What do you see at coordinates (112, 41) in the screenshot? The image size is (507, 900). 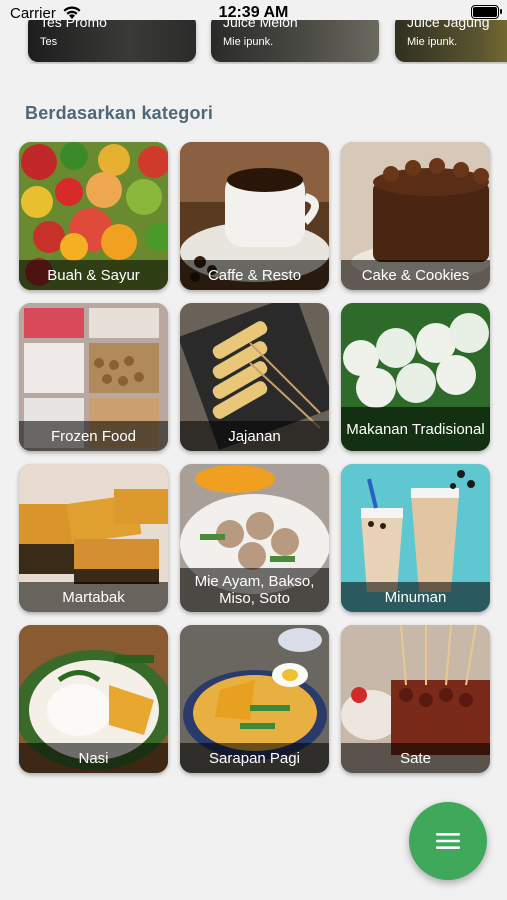 I see `promo-card: Tes Promo Tes` at bounding box center [112, 41].